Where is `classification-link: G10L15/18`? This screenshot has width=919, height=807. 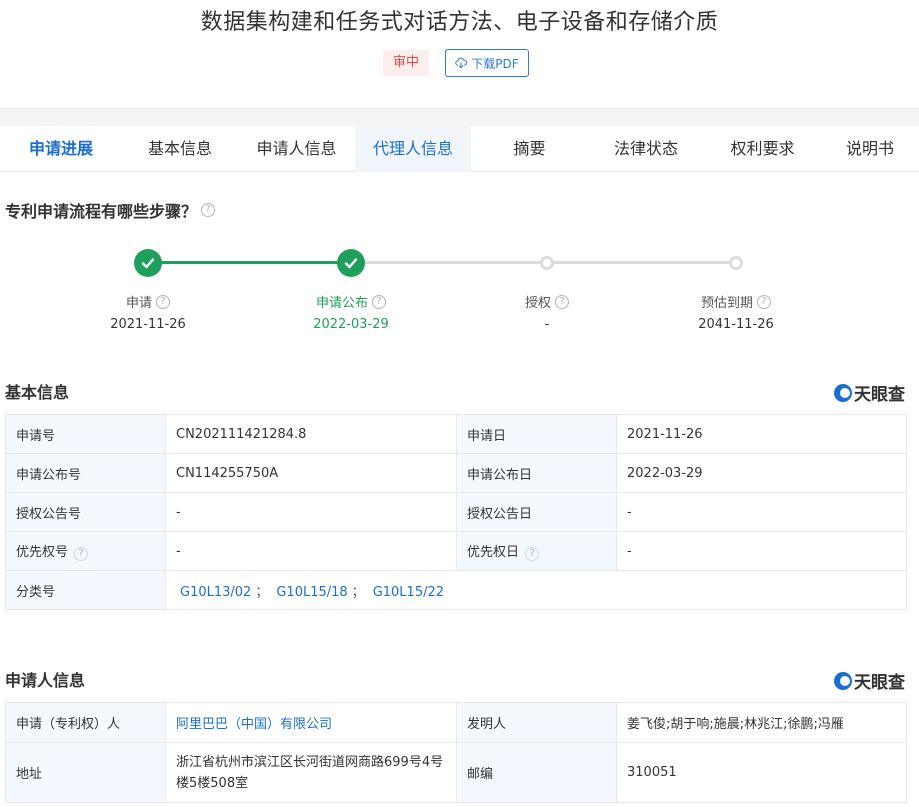
classification-link: G10L15/18 is located at coordinates (311, 592).